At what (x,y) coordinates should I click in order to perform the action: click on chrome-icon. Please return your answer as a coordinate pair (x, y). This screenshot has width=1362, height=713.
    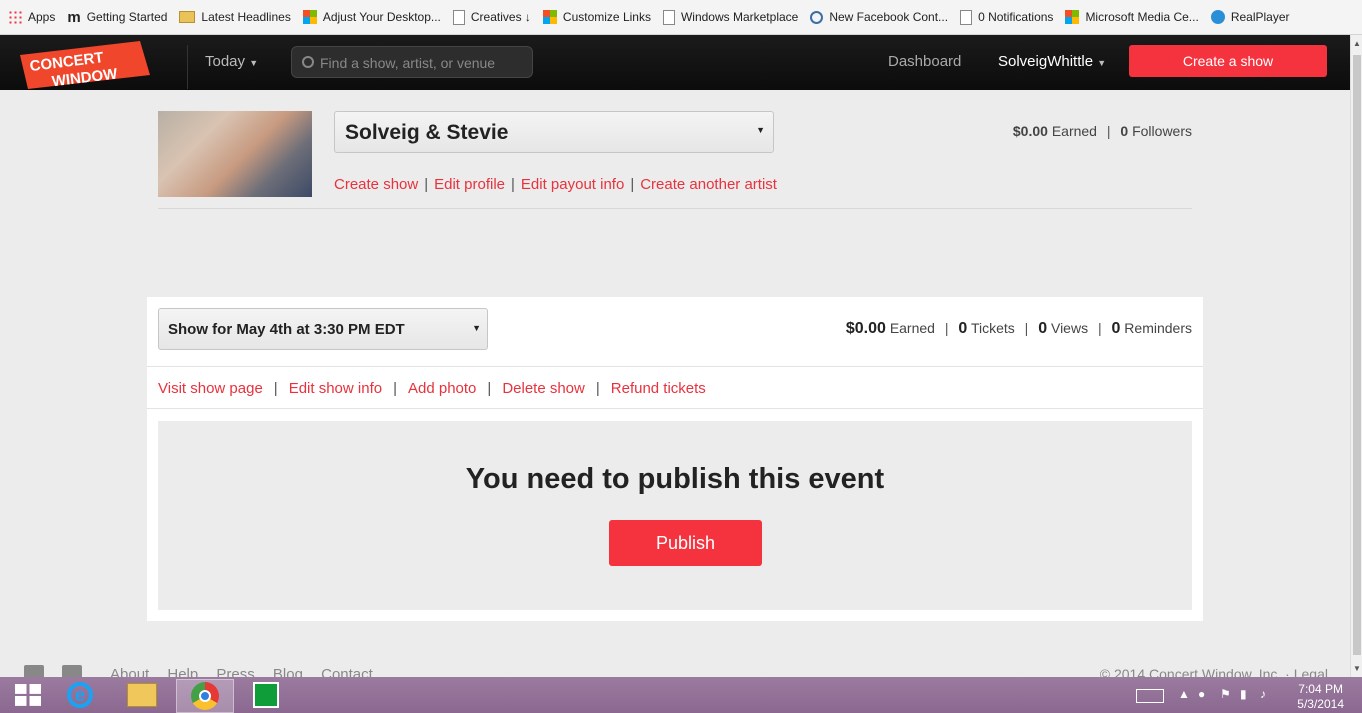
    Looking at the image, I should click on (205, 696).